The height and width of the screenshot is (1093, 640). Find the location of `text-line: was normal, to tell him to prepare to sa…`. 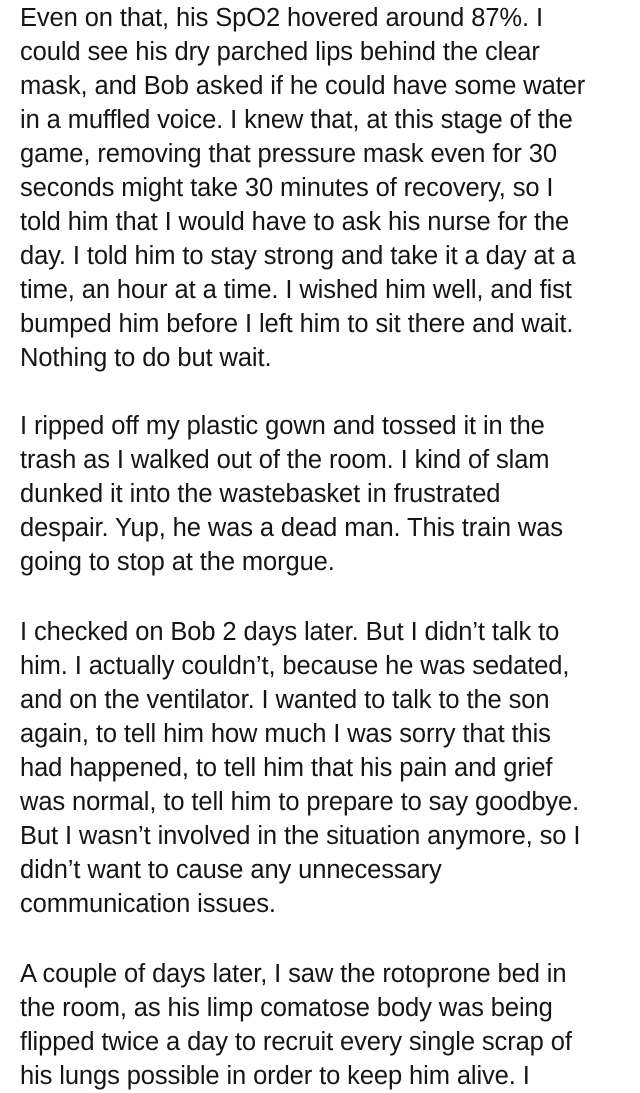

text-line: was normal, to tell him to prepare to sa… is located at coordinates (300, 802).